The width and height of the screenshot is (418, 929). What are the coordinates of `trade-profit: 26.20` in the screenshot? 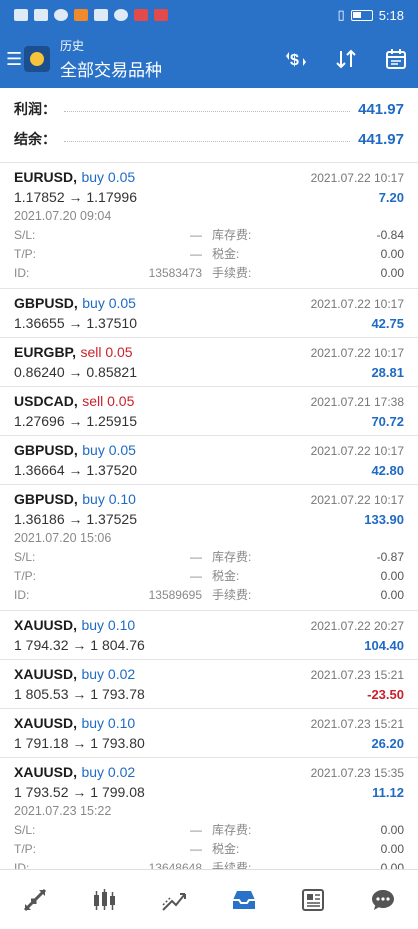 It's located at (387, 743).